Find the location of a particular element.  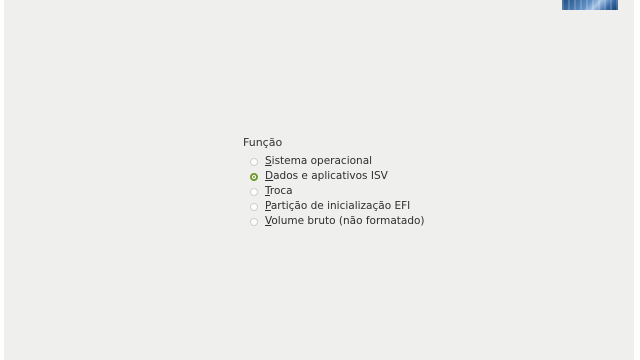

role-group-label: Função is located at coordinates (263, 142).